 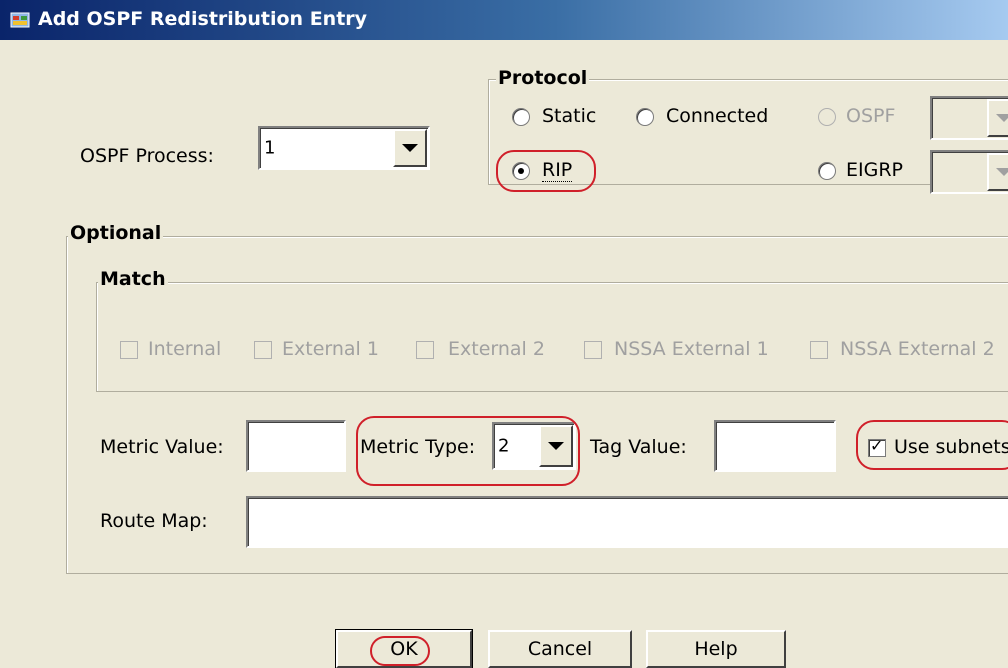 What do you see at coordinates (521, 117) in the screenshot?
I see `radio-static` at bounding box center [521, 117].